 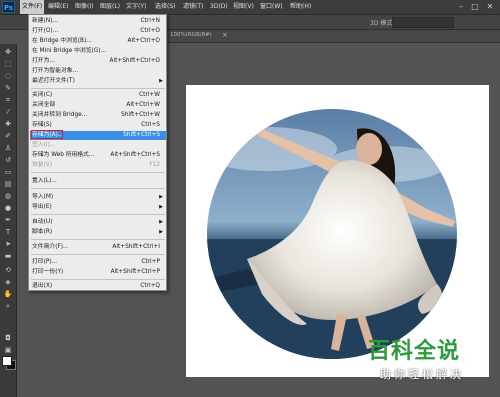 What do you see at coordinates (98, 232) in the screenshot?
I see `menu-item-scripts: 脚本(R) ▶` at bounding box center [98, 232].